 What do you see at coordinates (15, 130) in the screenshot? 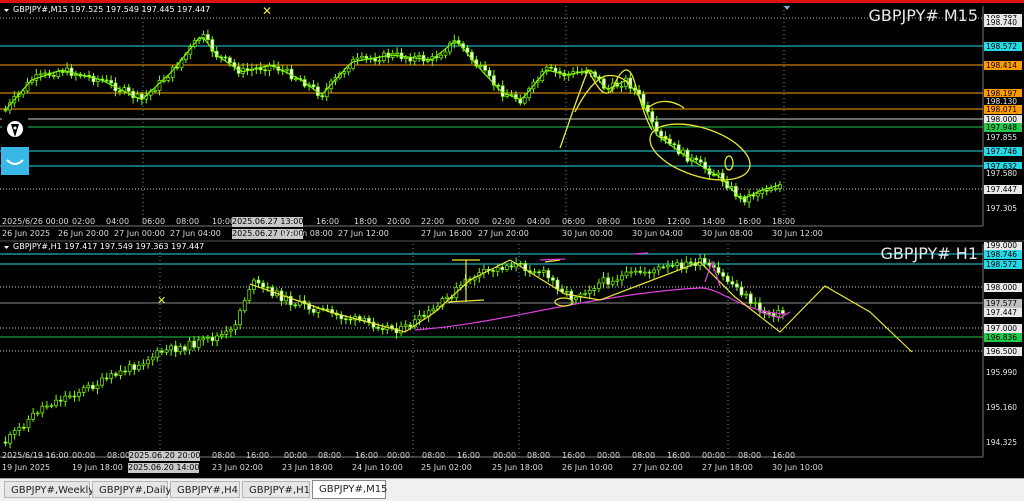
I see `pen-tool-icon` at bounding box center [15, 130].